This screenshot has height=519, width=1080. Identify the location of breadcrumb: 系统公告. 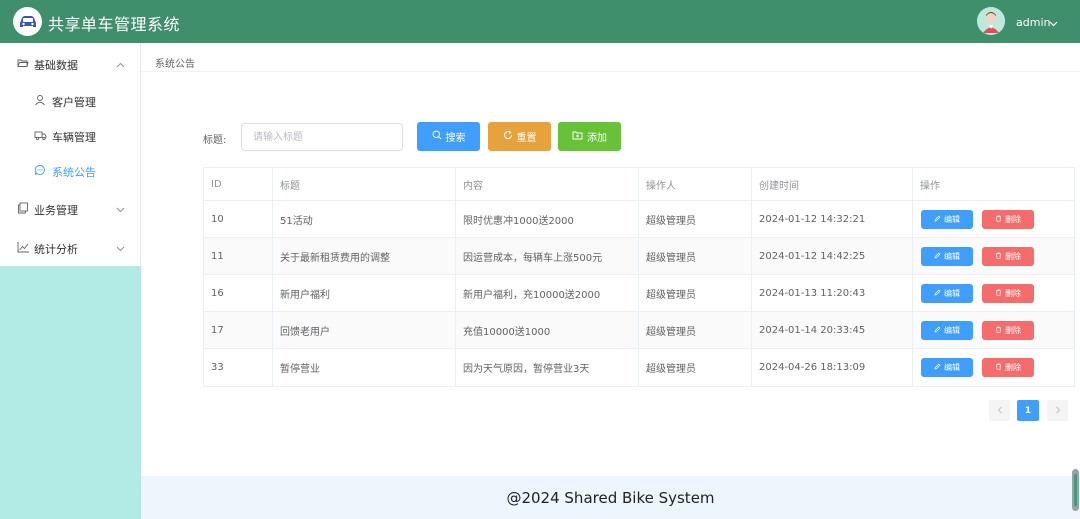
(175, 62).